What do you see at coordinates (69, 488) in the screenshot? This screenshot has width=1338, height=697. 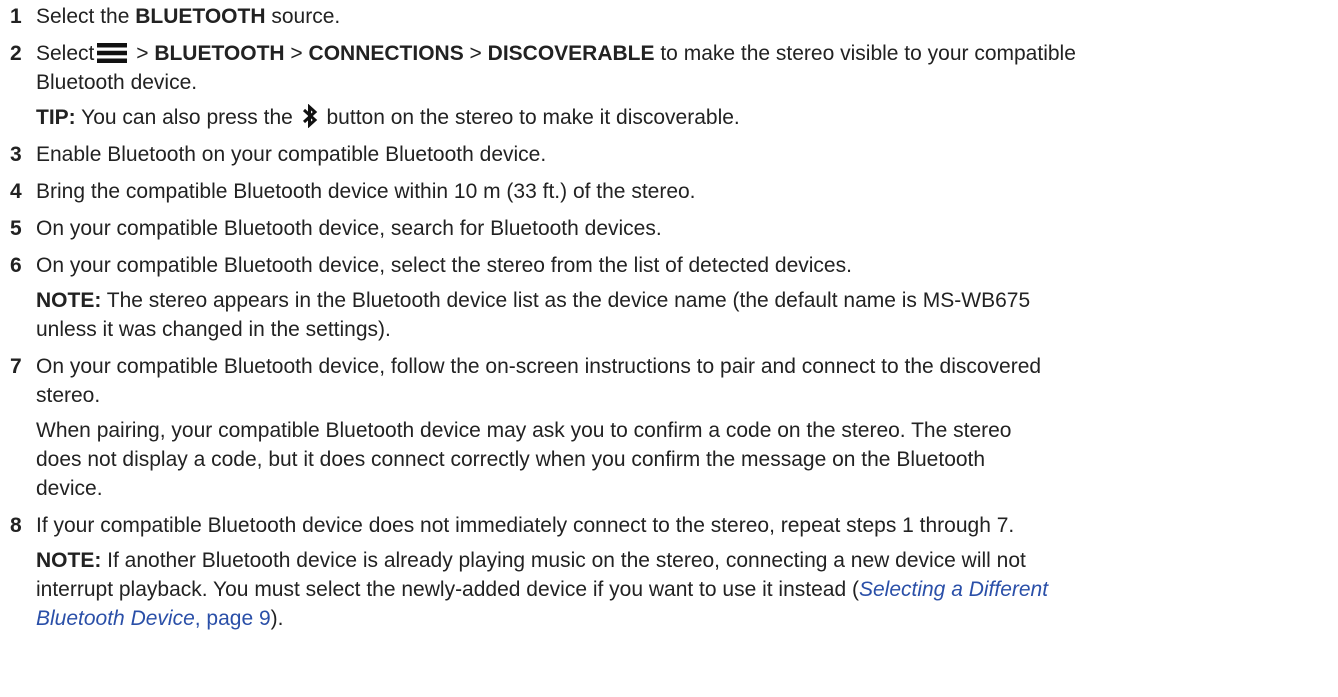 I see `info-paragraph-line-3: device.` at bounding box center [69, 488].